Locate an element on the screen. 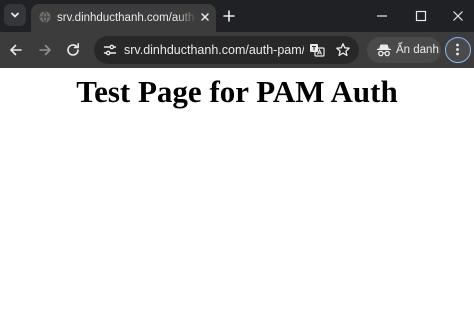 This screenshot has width=474, height=332. tab-strip: srv.dinhducthanh.com/auth-pam/ is located at coordinates (237, 16).